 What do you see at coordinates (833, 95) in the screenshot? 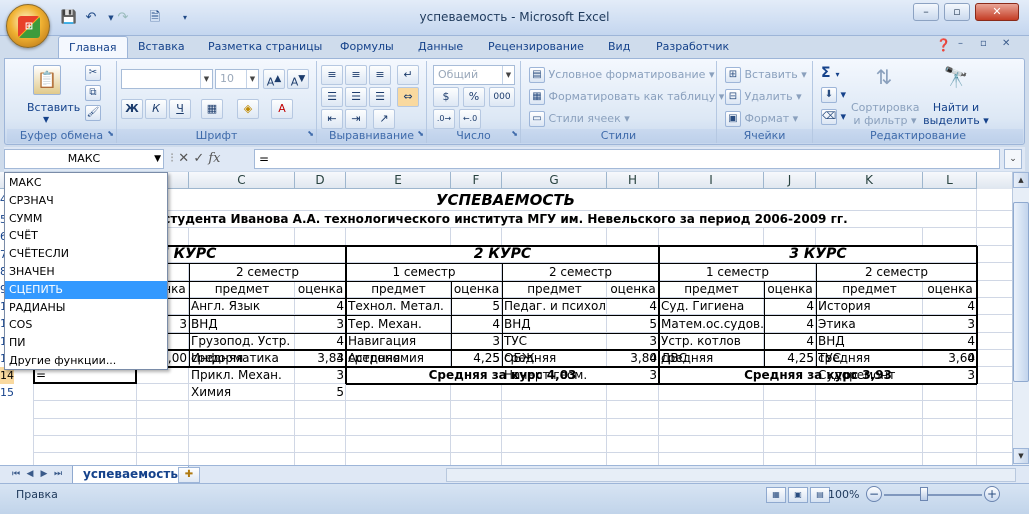
I see `fill-icon: ⬇ ▾` at bounding box center [833, 95].